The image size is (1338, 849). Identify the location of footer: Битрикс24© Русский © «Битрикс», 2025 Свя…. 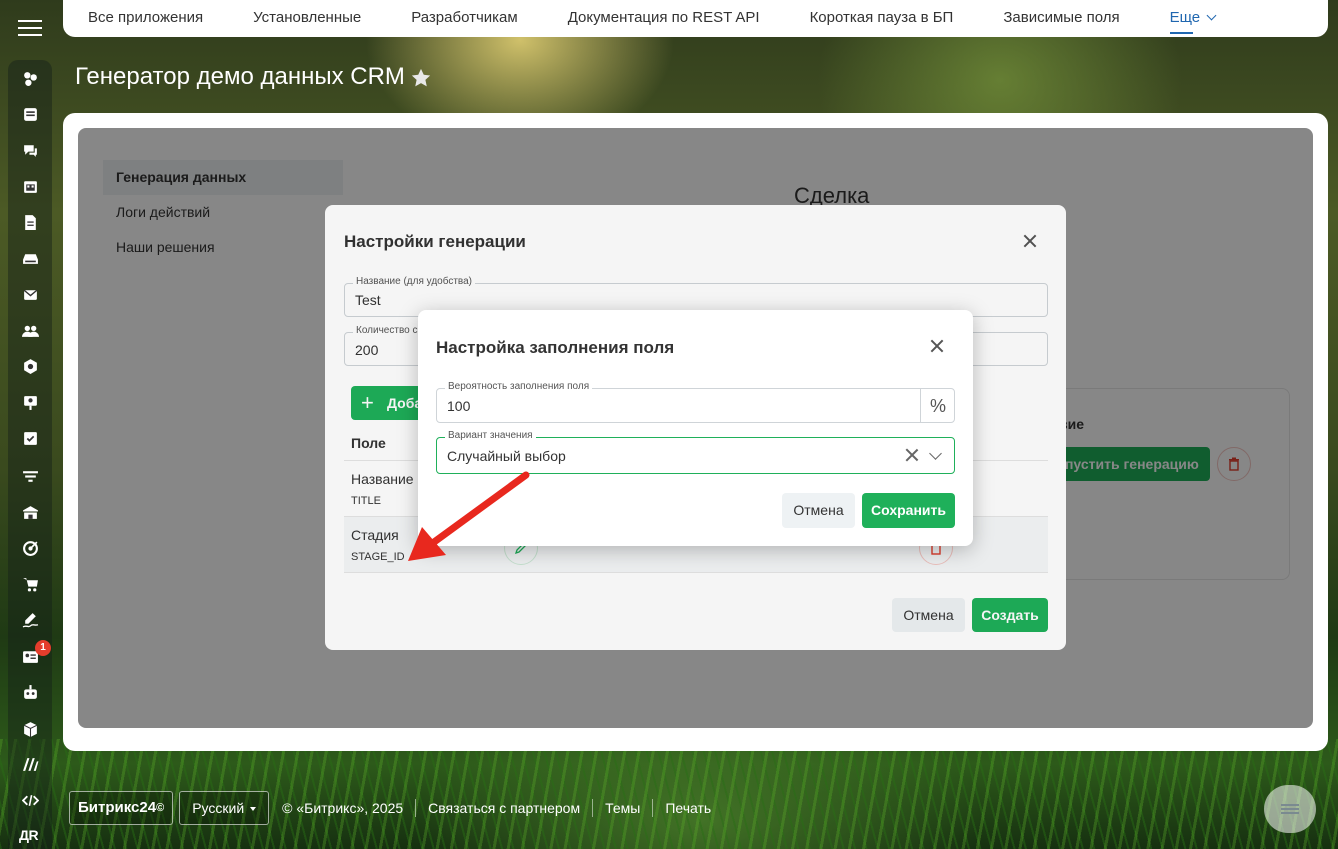
(390, 808).